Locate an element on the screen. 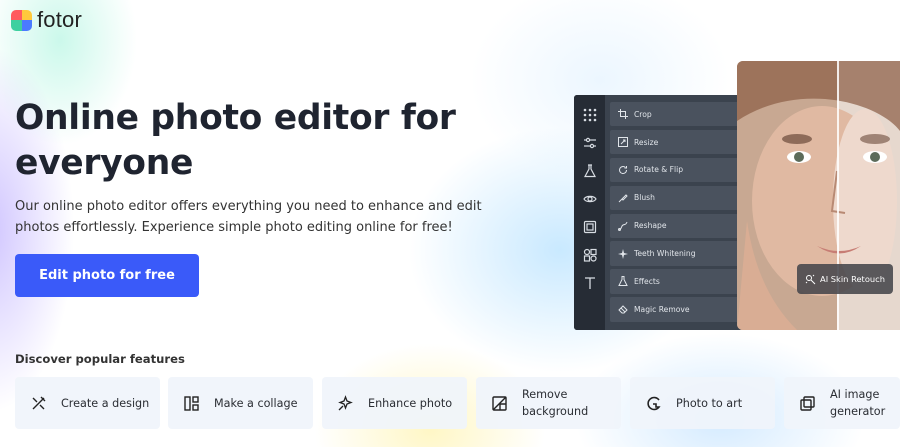 This screenshot has width=900, height=447. tool-reshape: Reshape is located at coordinates (678, 225).